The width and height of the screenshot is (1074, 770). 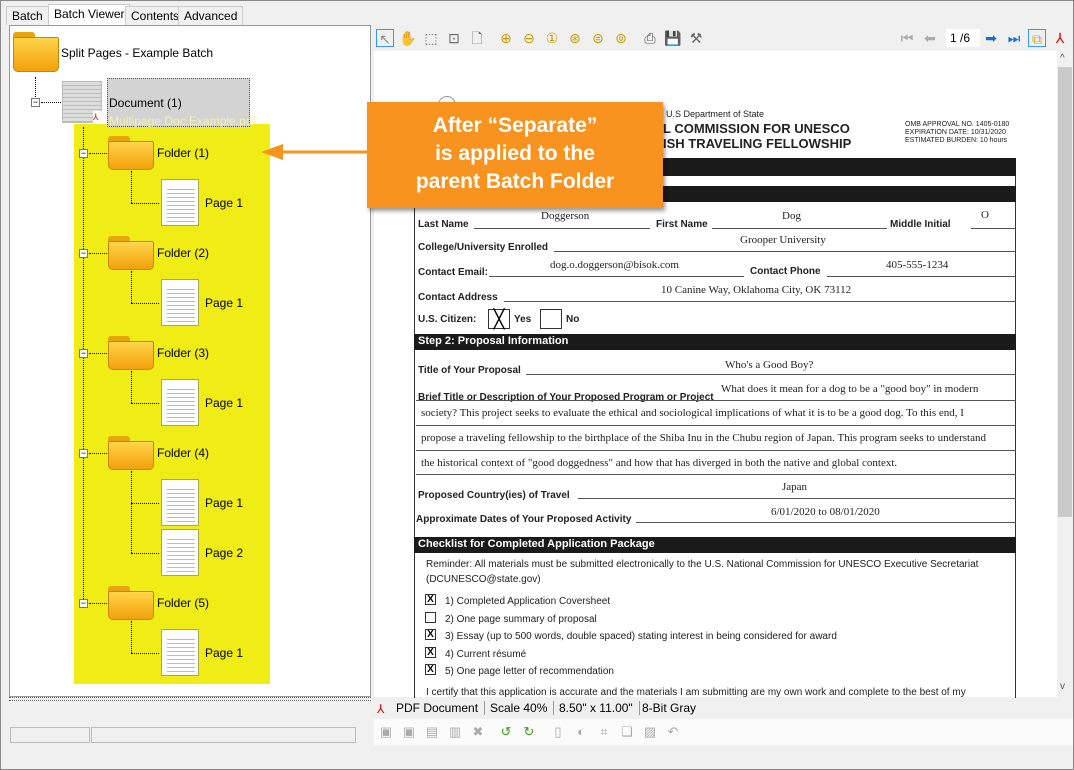 What do you see at coordinates (957, 124) in the screenshot?
I see `doc-omb: OMB APPROVAL NO. 1405-0180` at bounding box center [957, 124].